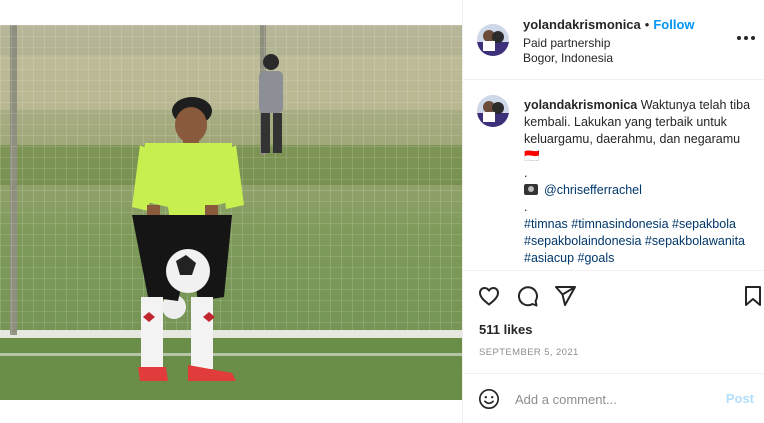 The image size is (764, 423). What do you see at coordinates (527, 296) in the screenshot?
I see `comment-icon` at bounding box center [527, 296].